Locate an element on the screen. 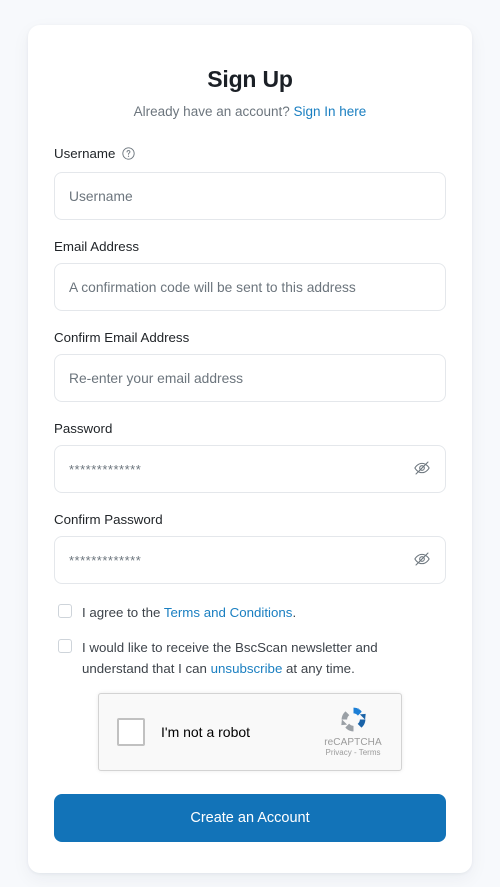  field-confirm-email: Confirm Email Address is located at coordinates (250, 366).